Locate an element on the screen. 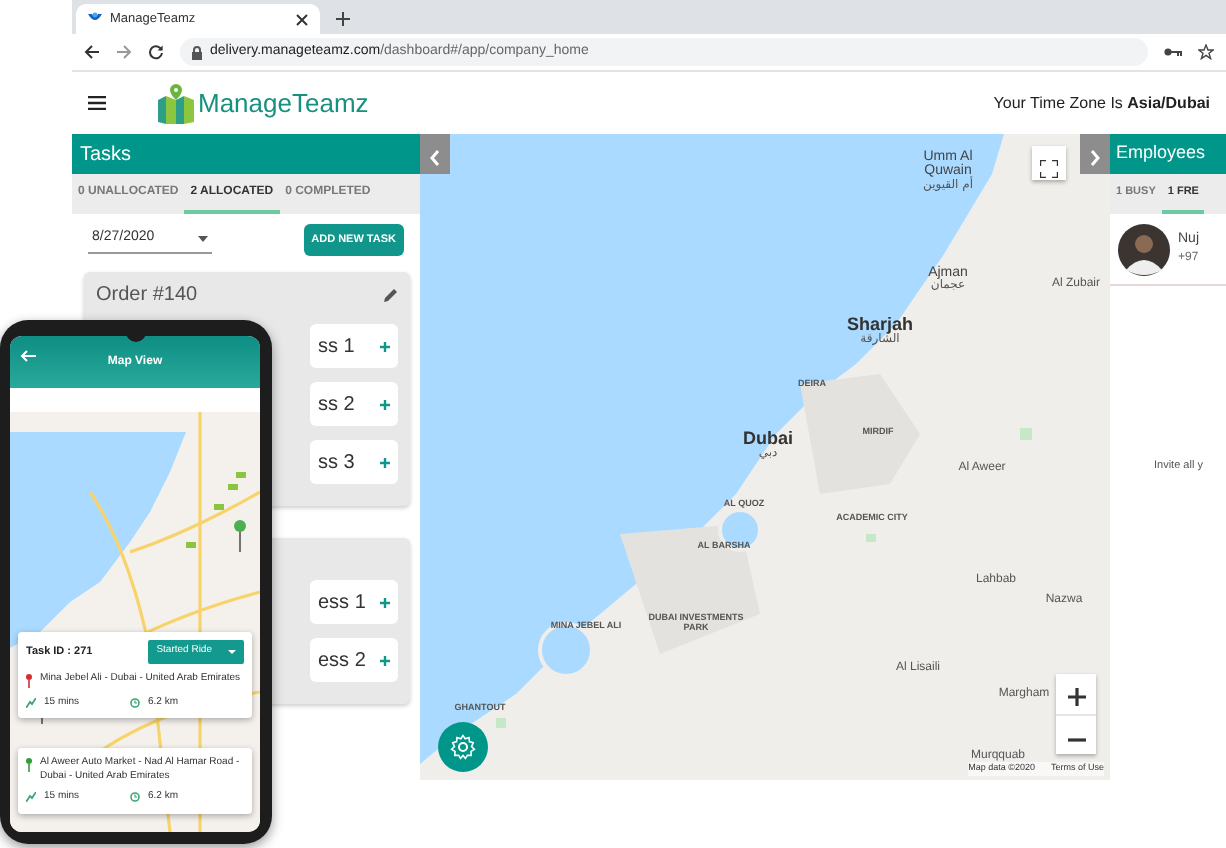 The width and height of the screenshot is (1226, 848). menu-icon is located at coordinates (97, 103).